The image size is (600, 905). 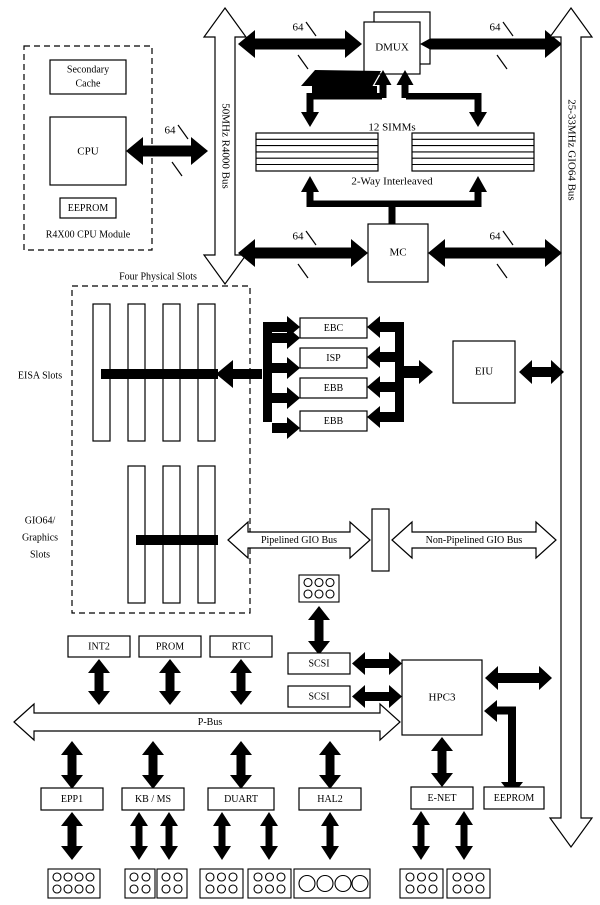 I want to click on epp1-group: EPP1, so click(x=72, y=799).